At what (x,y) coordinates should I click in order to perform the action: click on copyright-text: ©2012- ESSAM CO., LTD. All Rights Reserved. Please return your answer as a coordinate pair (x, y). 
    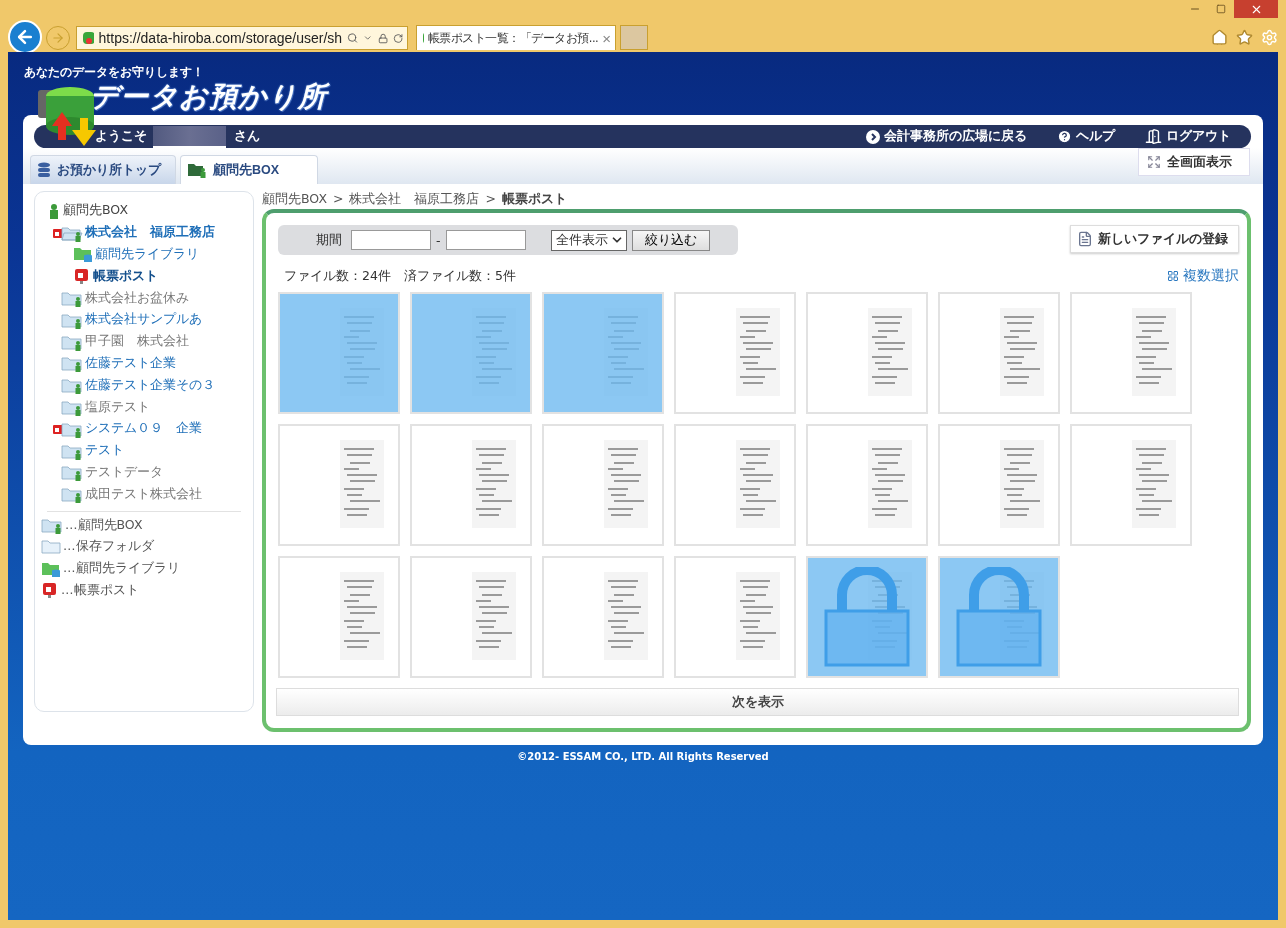
    Looking at the image, I should click on (643, 756).